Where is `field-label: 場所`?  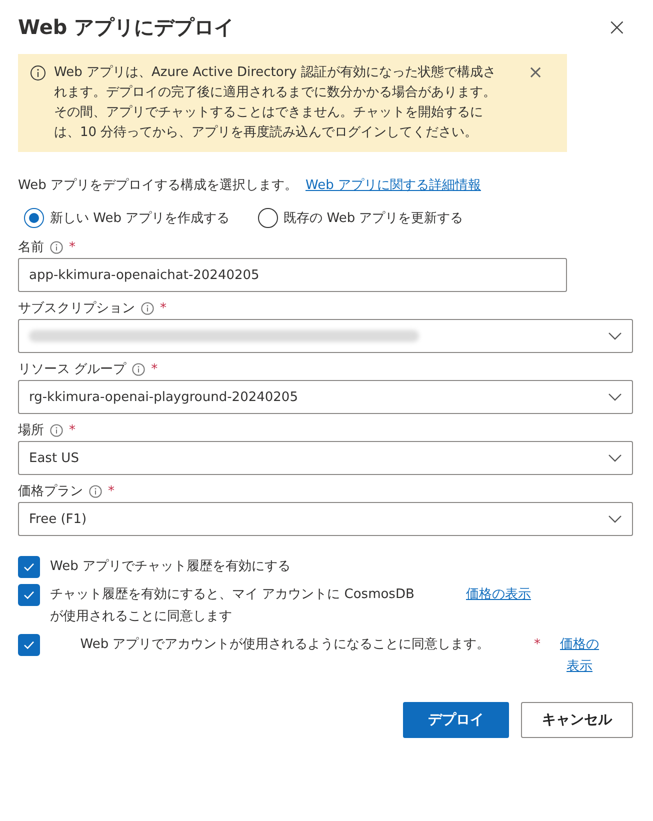
field-label: 場所 is located at coordinates (31, 430).